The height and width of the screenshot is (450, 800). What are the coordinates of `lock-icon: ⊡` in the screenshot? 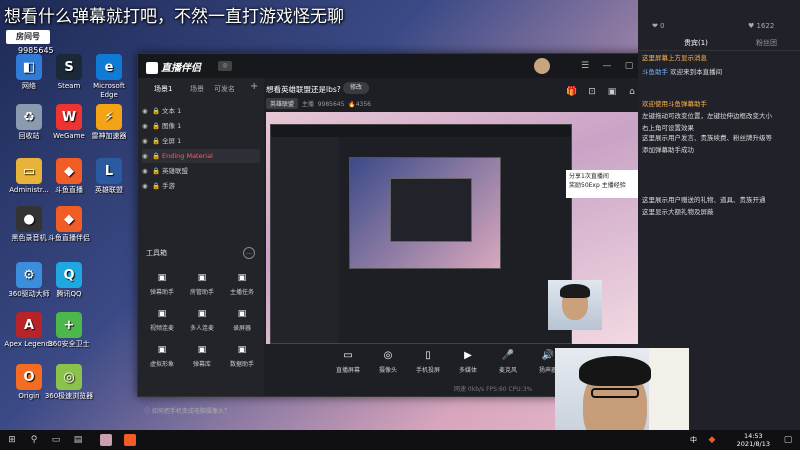 It's located at (592, 92).